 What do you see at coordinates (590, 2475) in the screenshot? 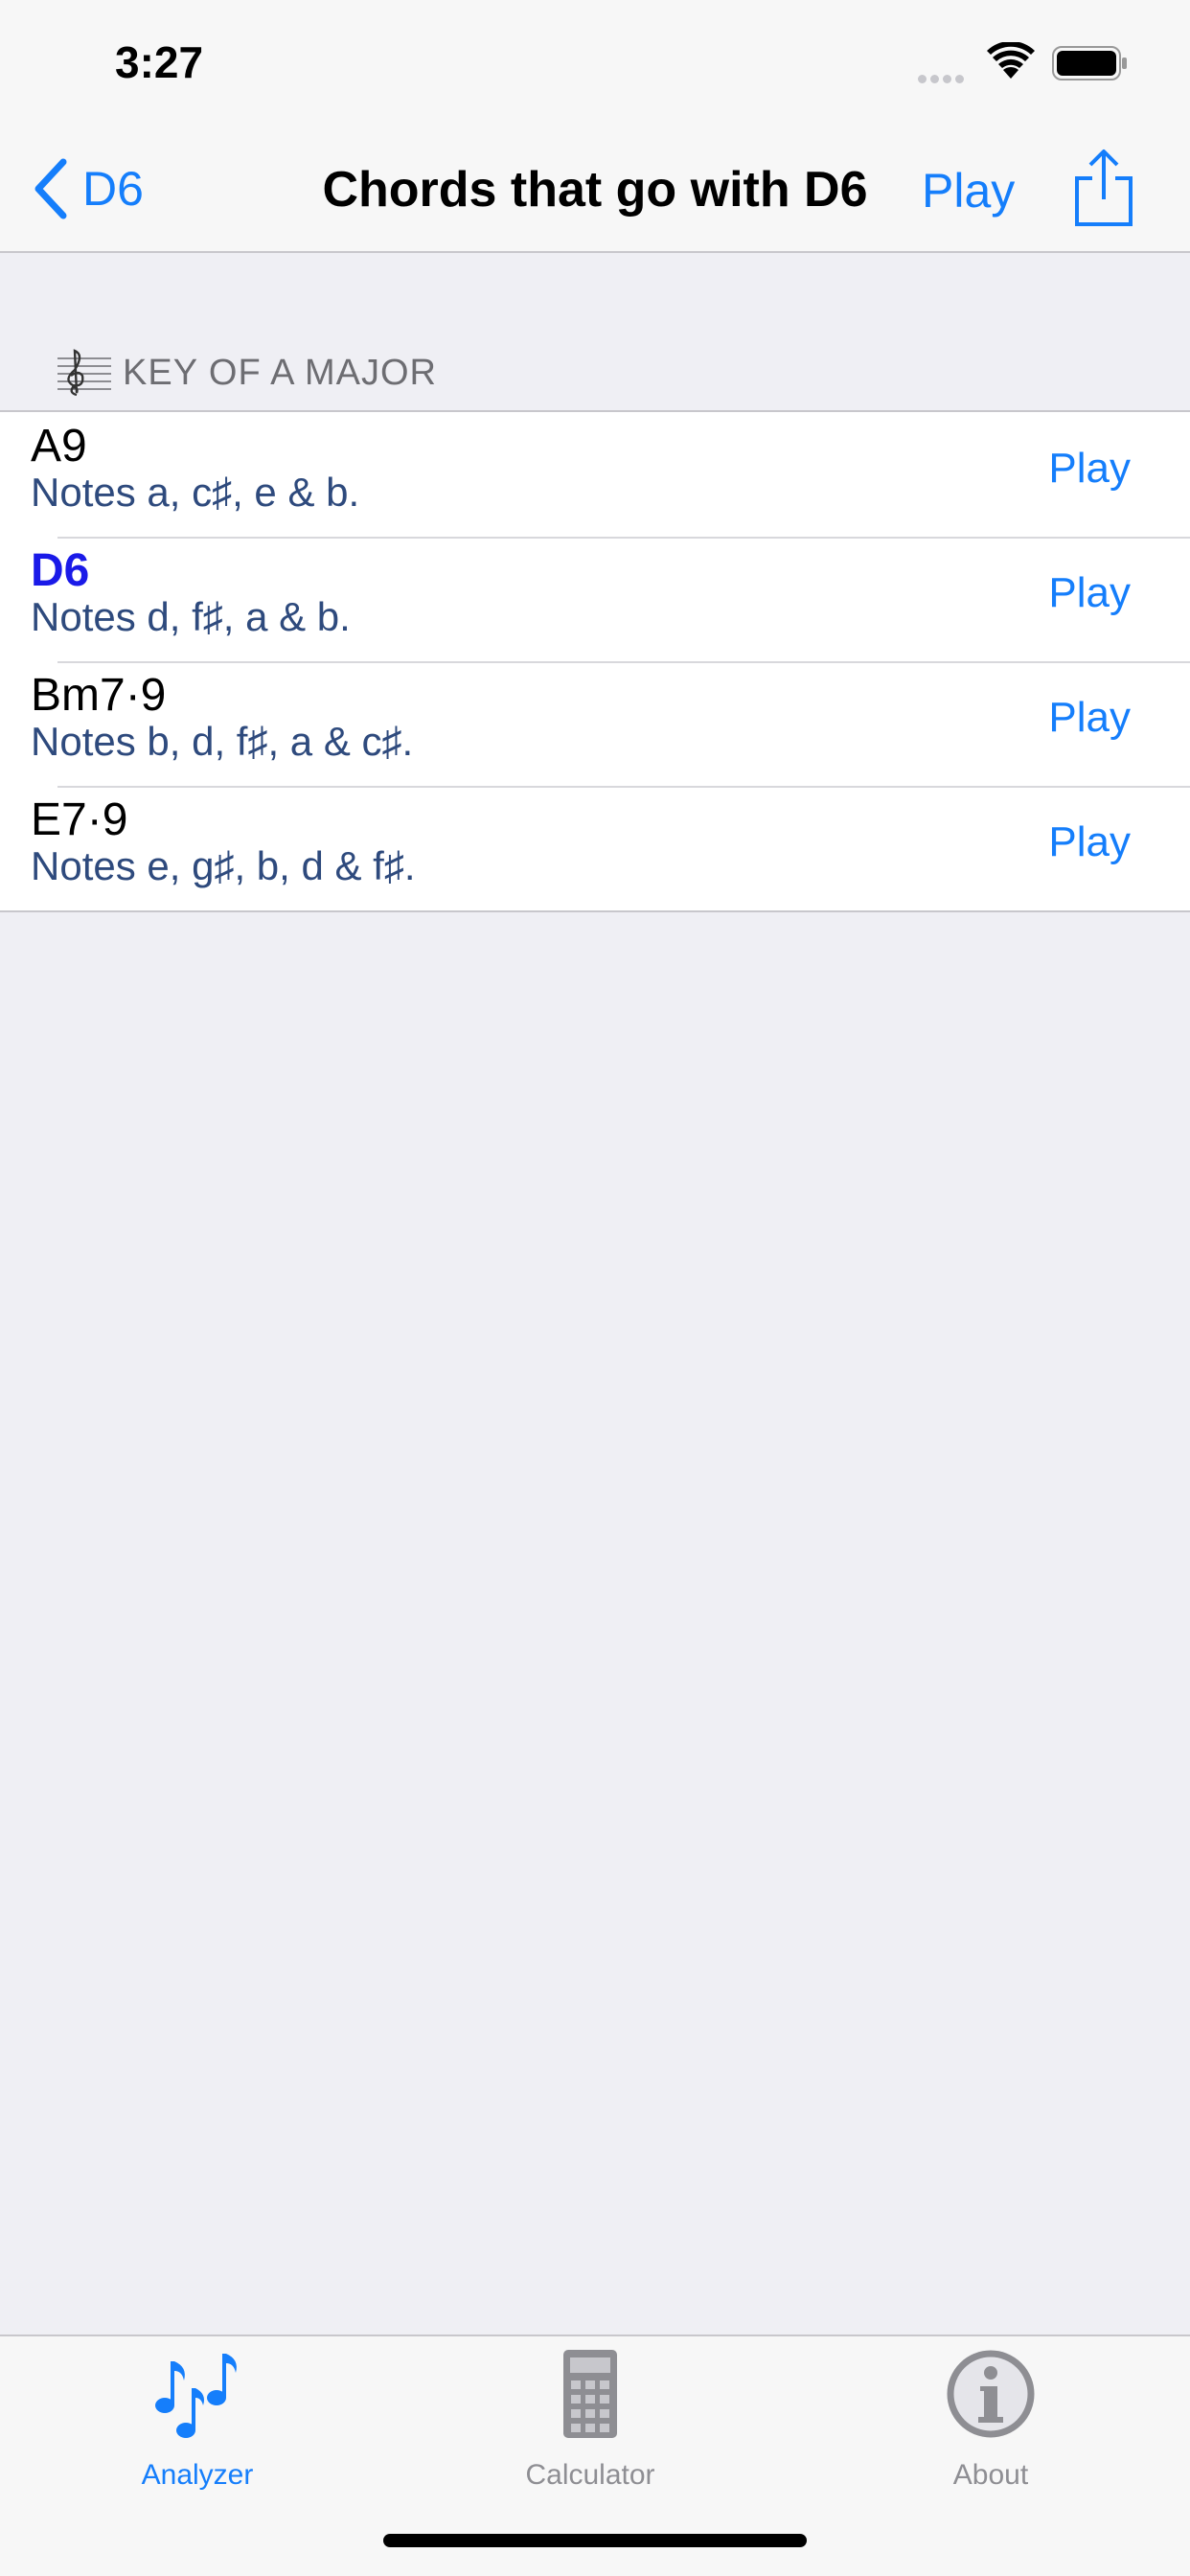
I see `tab-label: Calculator` at bounding box center [590, 2475].